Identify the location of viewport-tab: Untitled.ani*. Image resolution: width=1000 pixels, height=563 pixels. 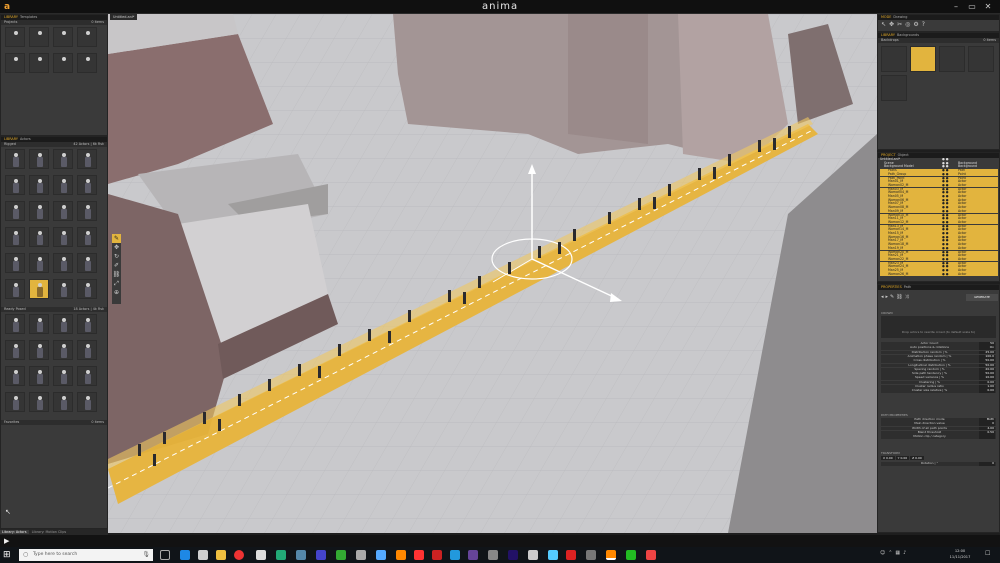
(124, 17).